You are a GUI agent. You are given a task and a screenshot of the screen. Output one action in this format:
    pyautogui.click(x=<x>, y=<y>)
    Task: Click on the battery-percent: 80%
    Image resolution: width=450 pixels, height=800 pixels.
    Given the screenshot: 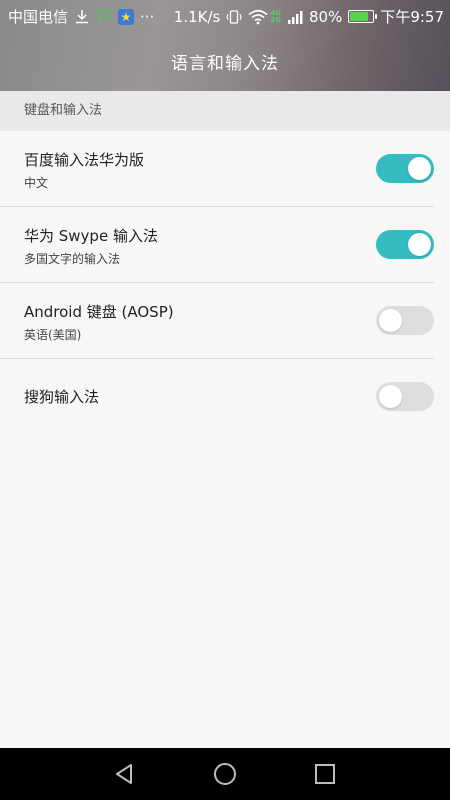 What is the action you would take?
    pyautogui.click(x=325, y=16)
    